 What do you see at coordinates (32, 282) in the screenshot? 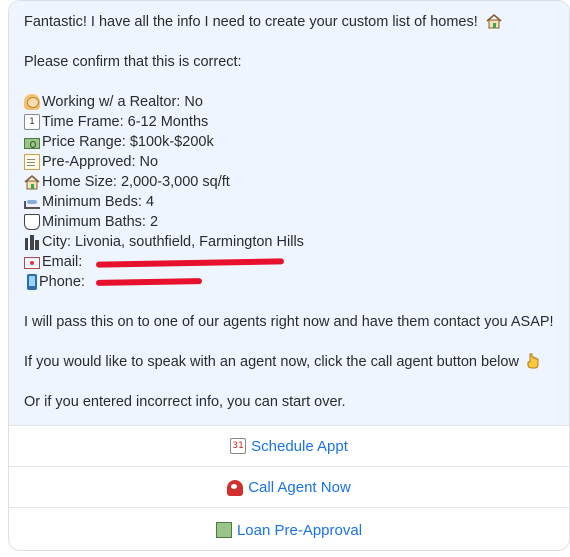
I see `phone-icon` at bounding box center [32, 282].